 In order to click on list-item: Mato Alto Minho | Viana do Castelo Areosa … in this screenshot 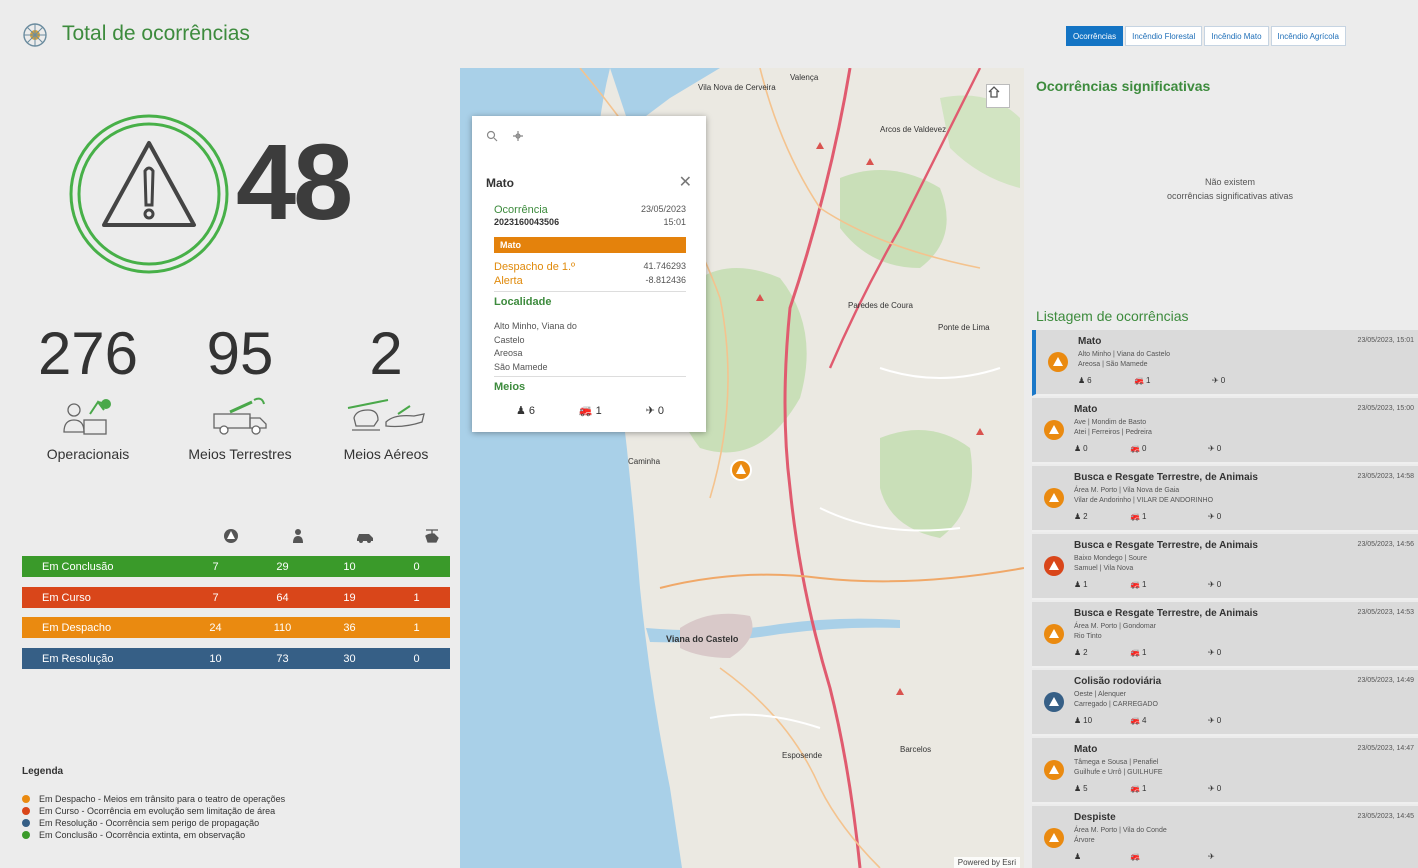, I will do `click(1225, 363)`.